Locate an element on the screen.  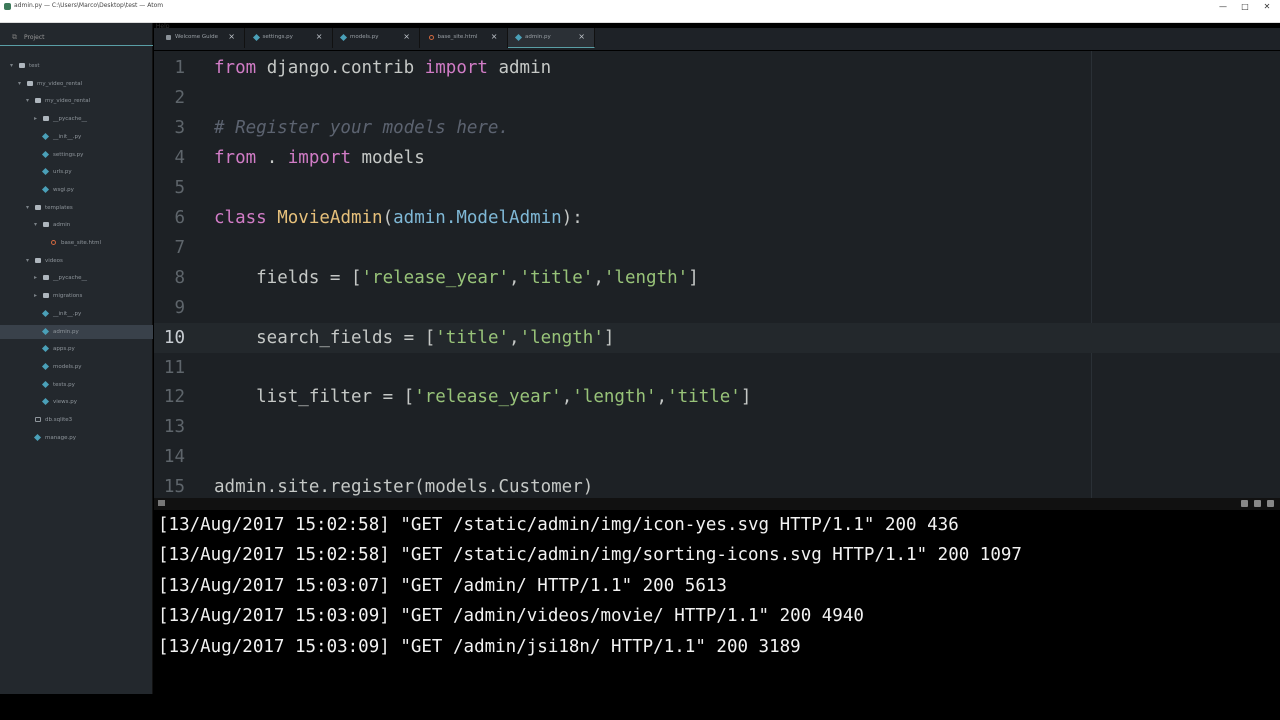
tree-item: ▾ test is located at coordinates (76, 66).